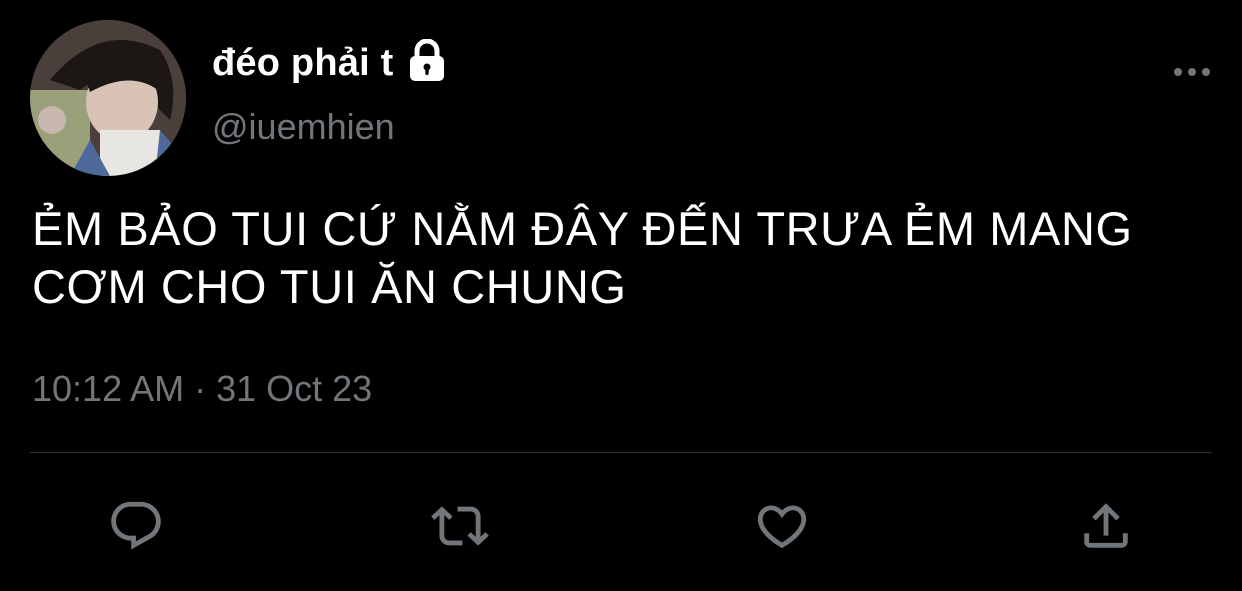  What do you see at coordinates (621, 452) in the screenshot?
I see `divider` at bounding box center [621, 452].